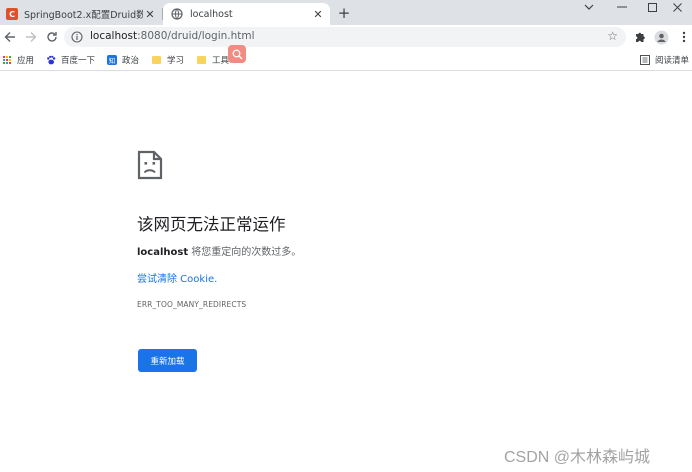 The image size is (692, 472). I want to click on tab-localhost: localhost ✕, so click(246, 14).